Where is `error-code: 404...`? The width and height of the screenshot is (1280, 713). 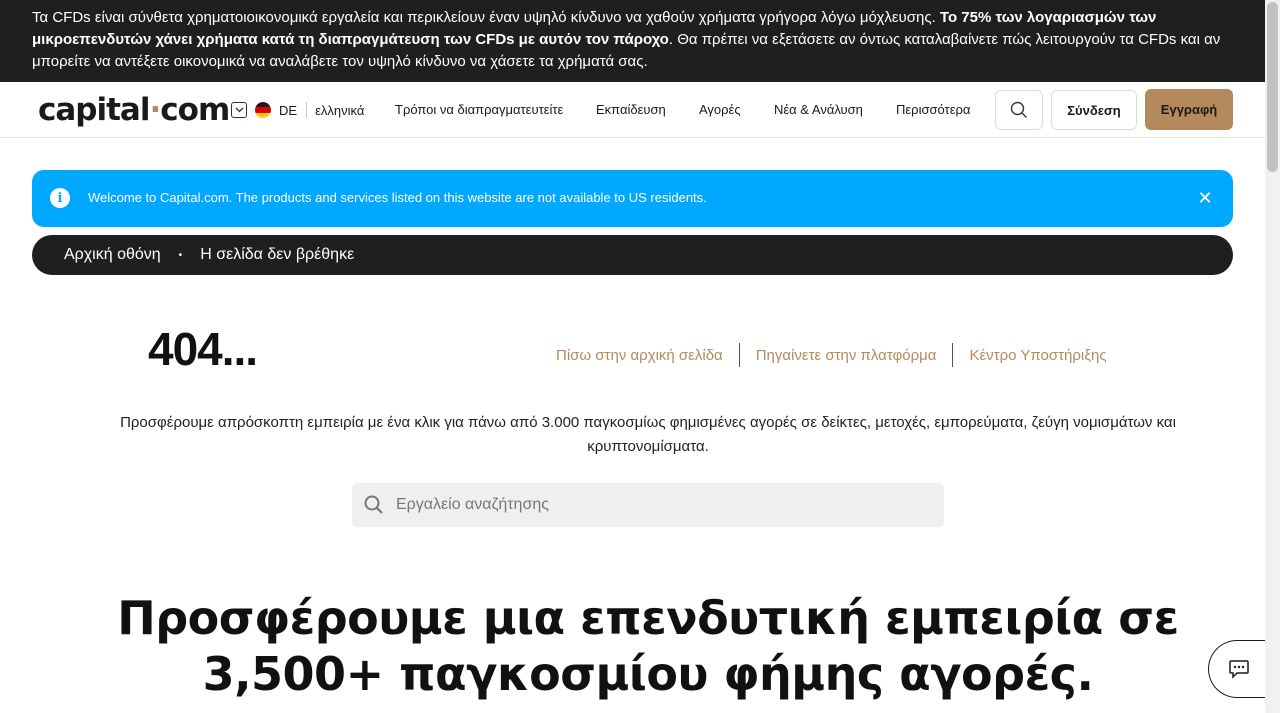
error-code: 404... is located at coordinates (203, 349).